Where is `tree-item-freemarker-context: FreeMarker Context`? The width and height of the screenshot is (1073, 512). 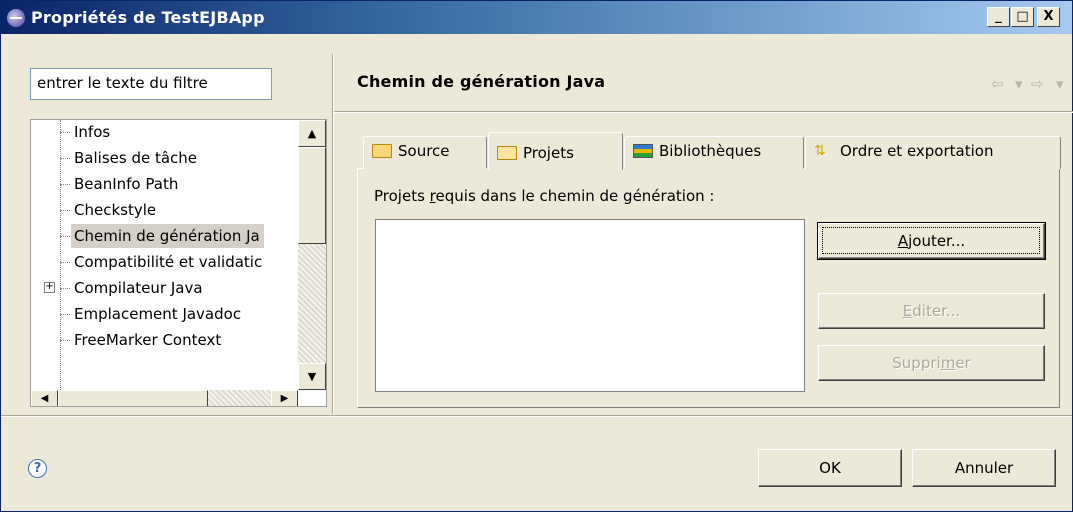
tree-item-freemarker-context: FreeMarker Context is located at coordinates (148, 340).